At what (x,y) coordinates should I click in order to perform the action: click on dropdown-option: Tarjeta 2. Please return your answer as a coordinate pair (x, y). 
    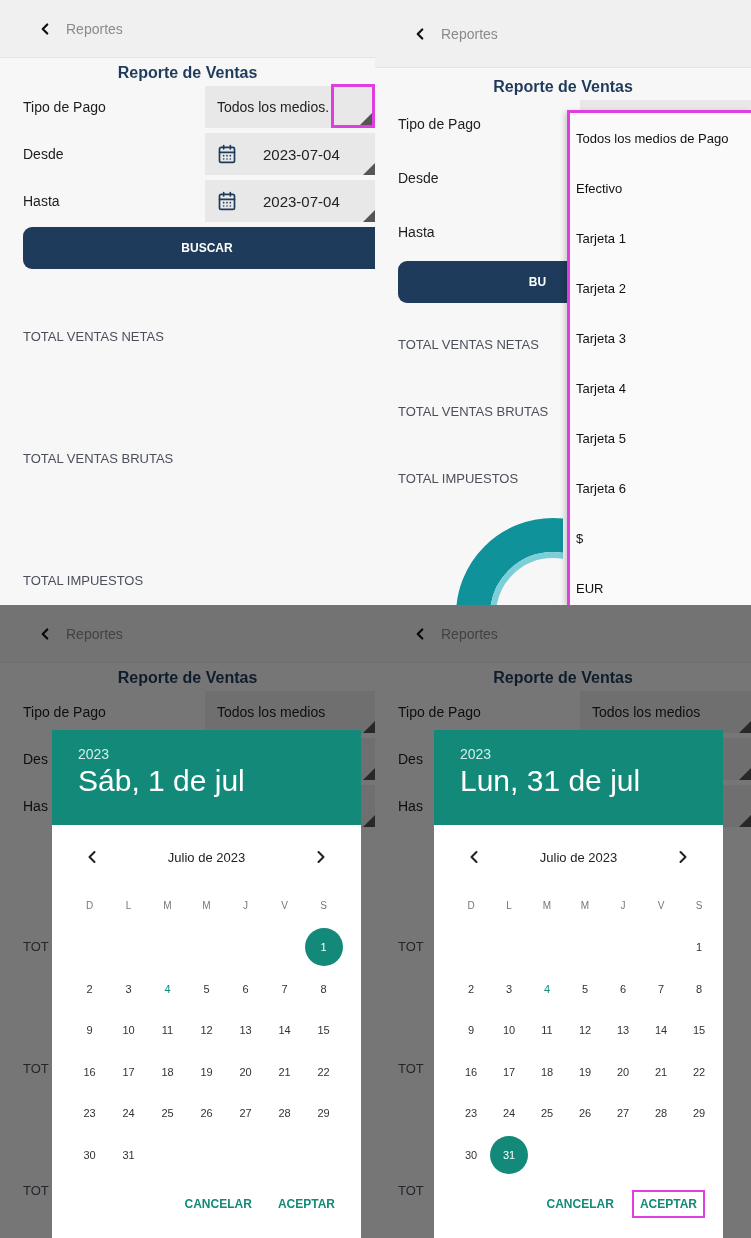
    Looking at the image, I should click on (660, 288).